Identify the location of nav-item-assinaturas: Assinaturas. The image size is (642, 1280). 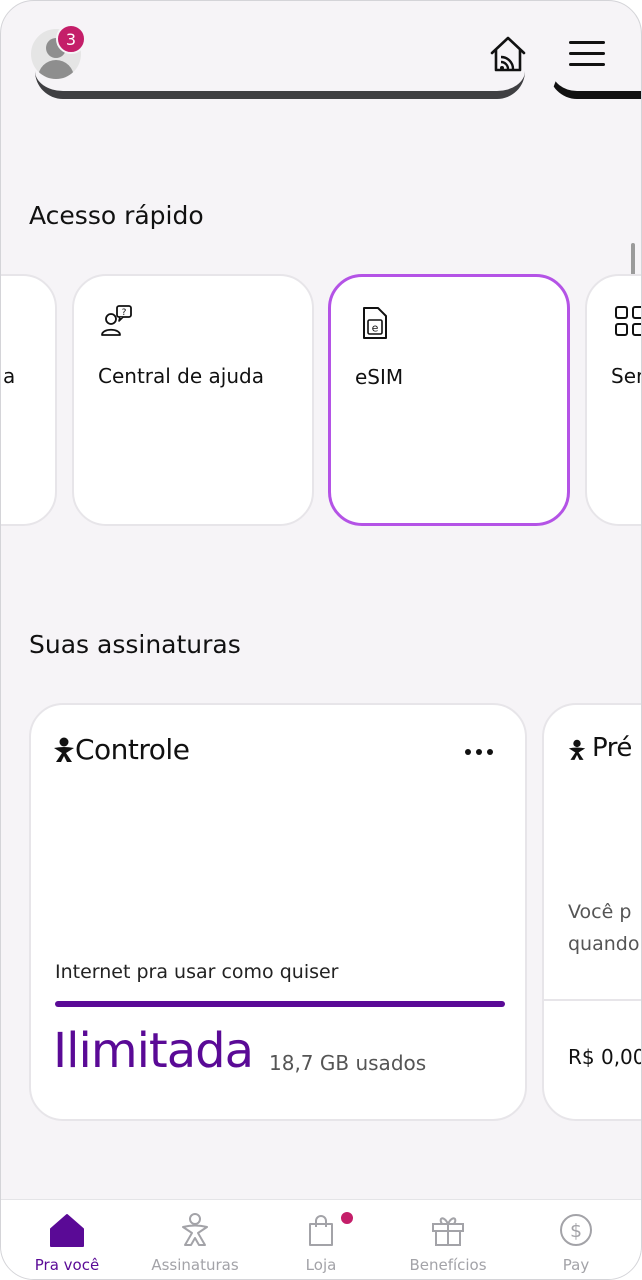
(195, 1239).